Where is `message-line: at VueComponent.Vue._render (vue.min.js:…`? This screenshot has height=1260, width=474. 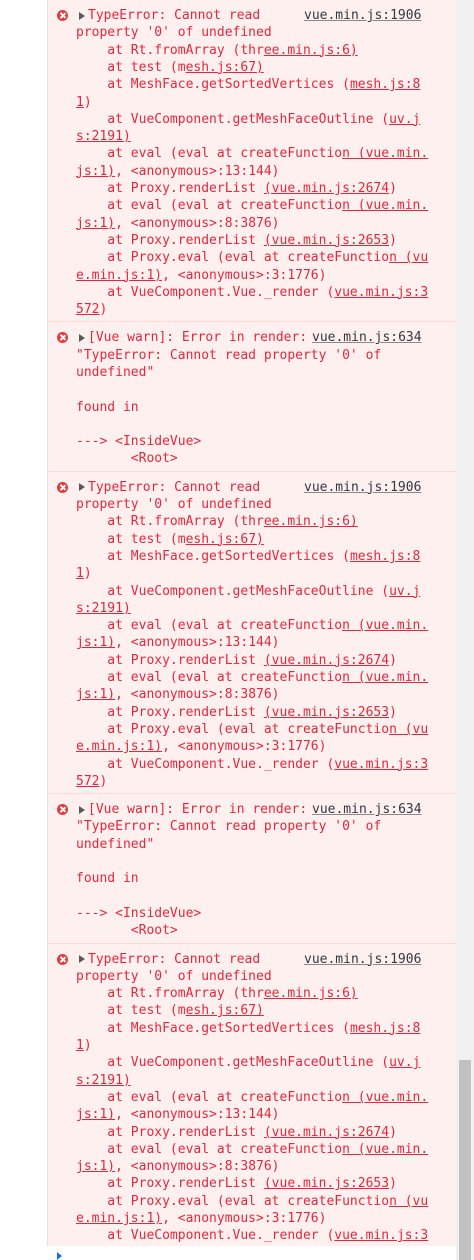
message-line: at VueComponent.Vue._render (vue.min.js:… is located at coordinates (252, 764).